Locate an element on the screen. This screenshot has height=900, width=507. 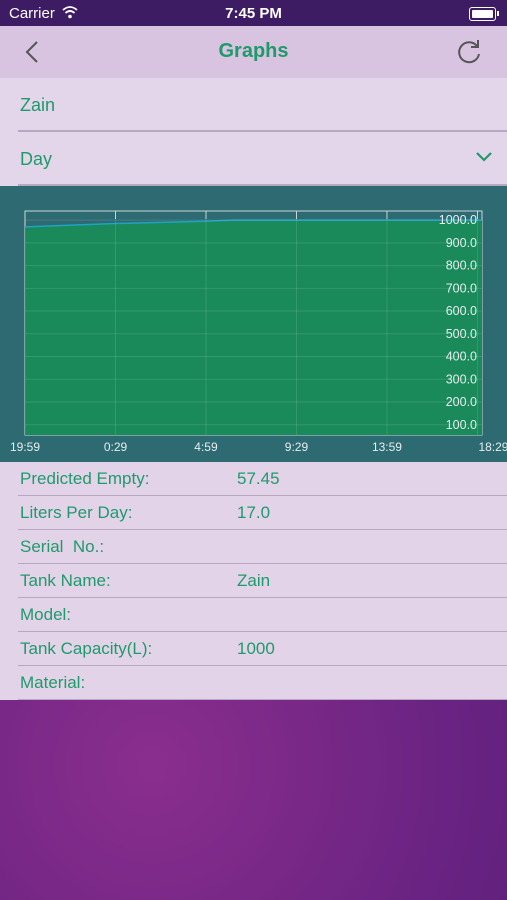
info-key: Serial No.: is located at coordinates (62, 546).